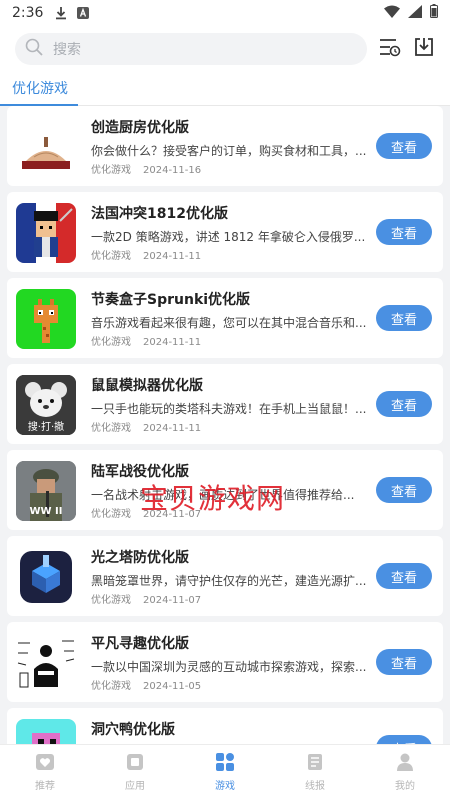  I want to click on grid-icon, so click(225, 763).